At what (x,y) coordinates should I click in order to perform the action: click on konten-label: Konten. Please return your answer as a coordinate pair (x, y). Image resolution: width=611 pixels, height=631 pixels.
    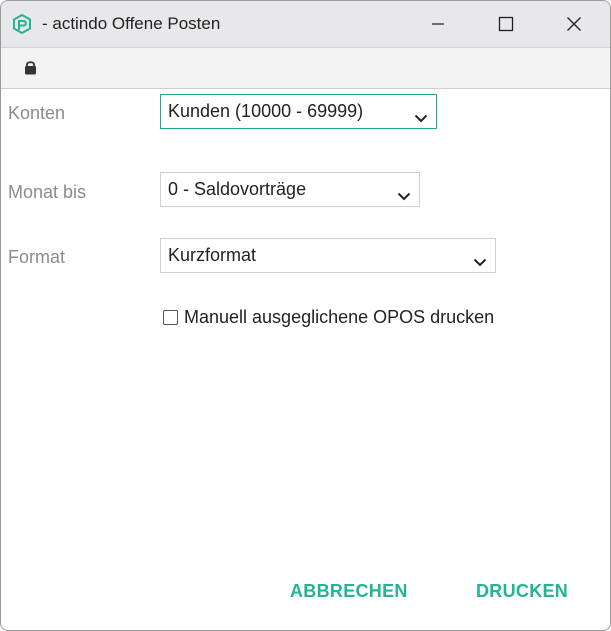
    Looking at the image, I should click on (37, 113).